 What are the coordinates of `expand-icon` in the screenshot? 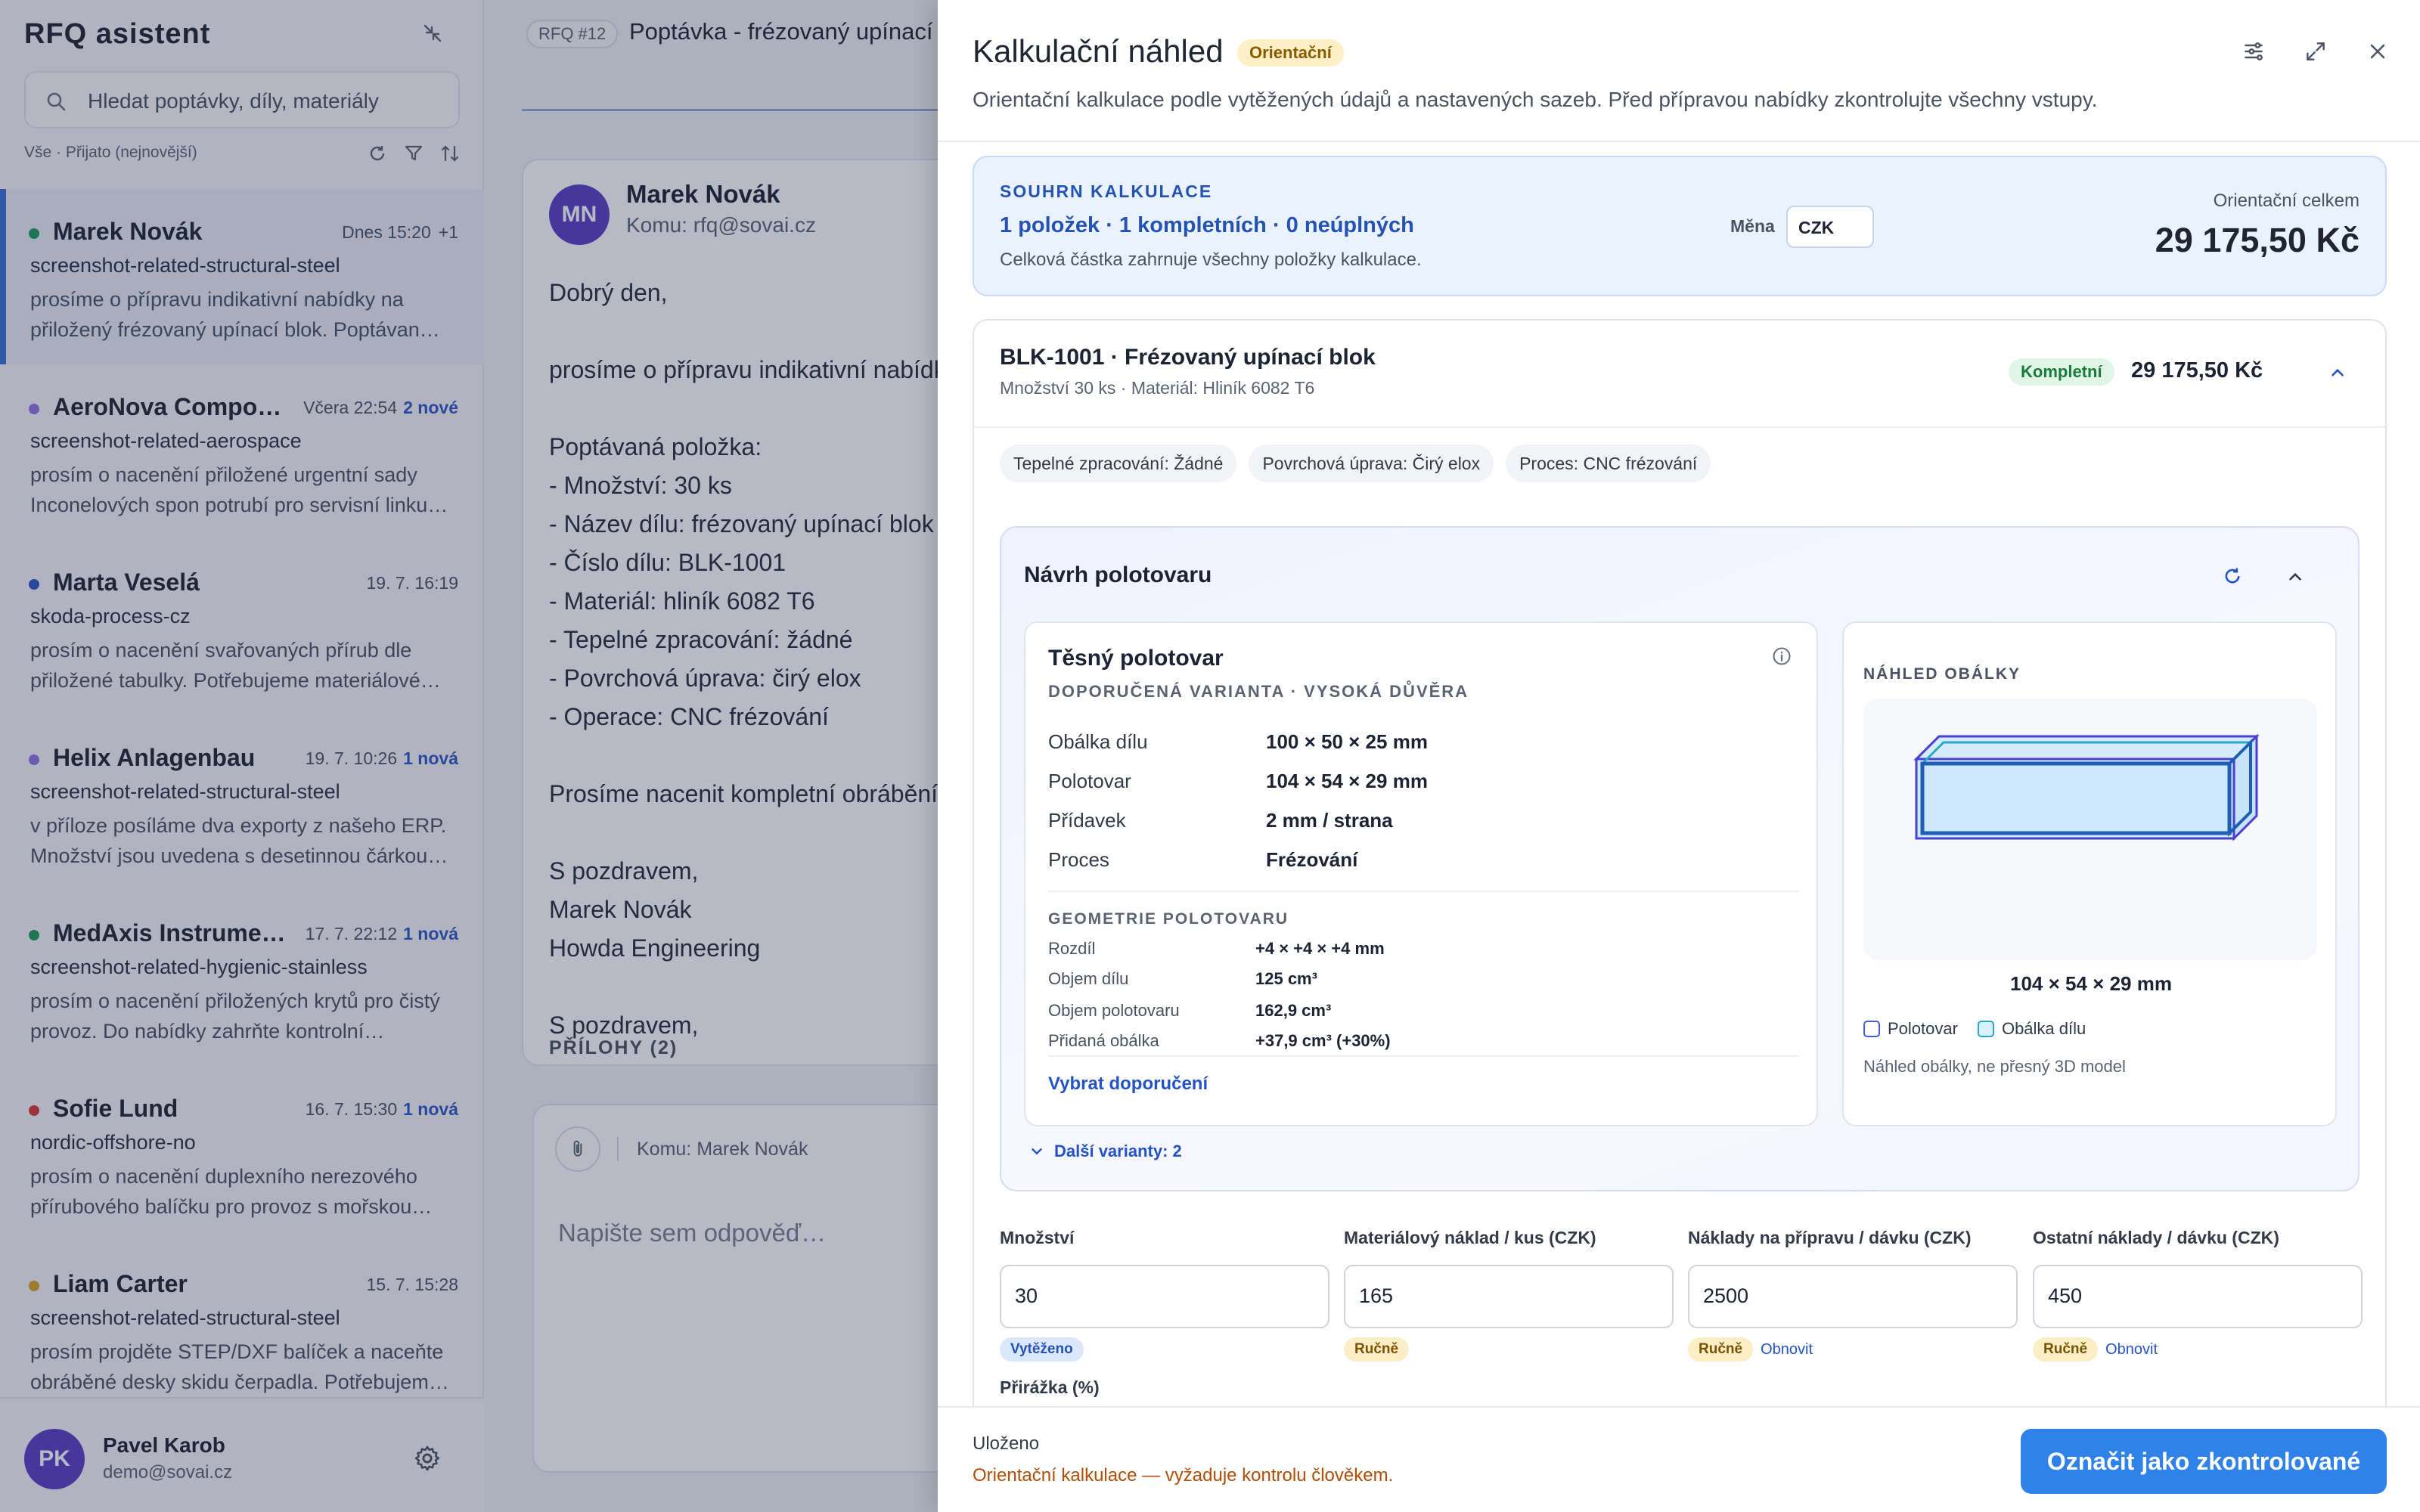 It's located at (2316, 52).